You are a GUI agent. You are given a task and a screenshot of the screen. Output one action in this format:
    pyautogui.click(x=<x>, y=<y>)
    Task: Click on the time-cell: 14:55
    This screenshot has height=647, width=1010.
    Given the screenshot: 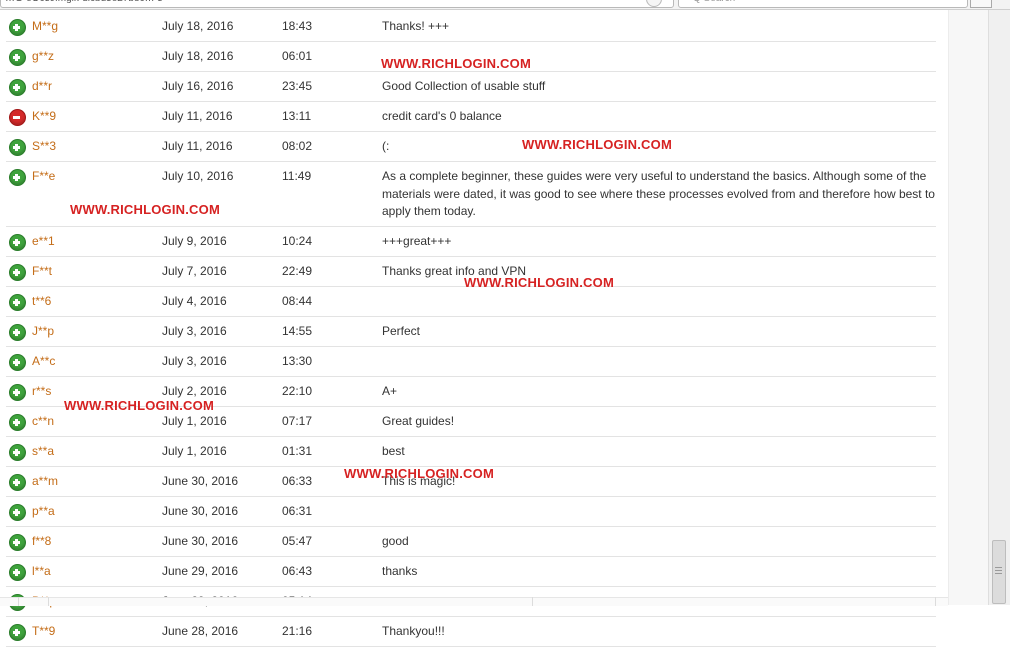 What is the action you would take?
    pyautogui.click(x=332, y=331)
    